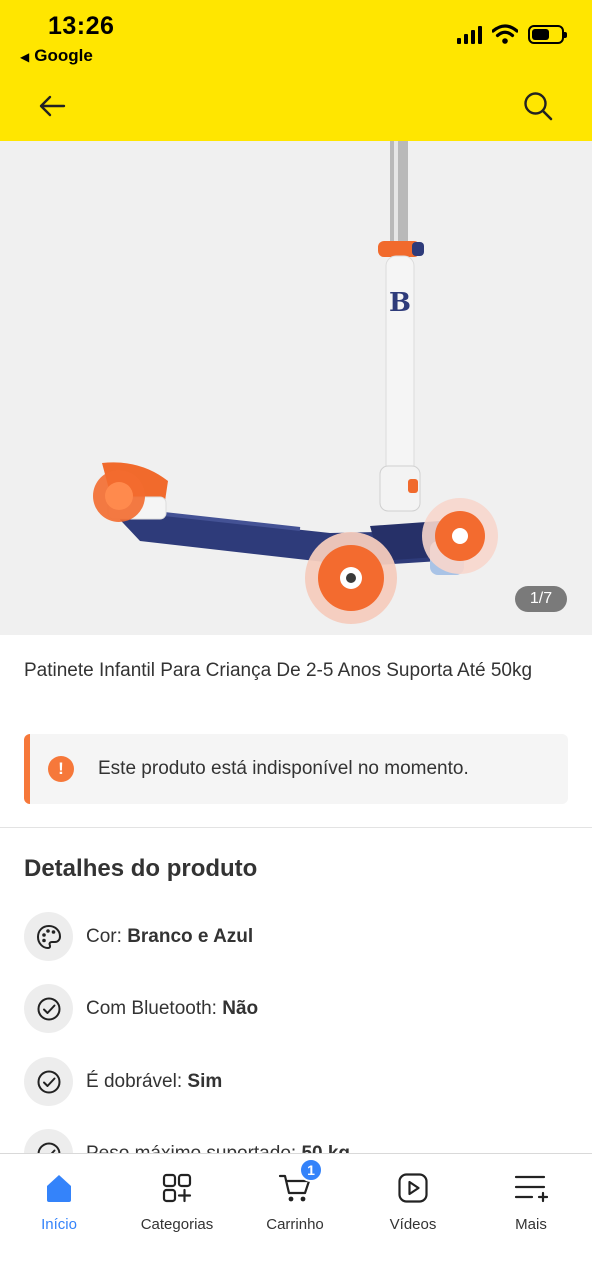 This screenshot has width=592, height=1280. I want to click on status-icons, so click(512, 34).